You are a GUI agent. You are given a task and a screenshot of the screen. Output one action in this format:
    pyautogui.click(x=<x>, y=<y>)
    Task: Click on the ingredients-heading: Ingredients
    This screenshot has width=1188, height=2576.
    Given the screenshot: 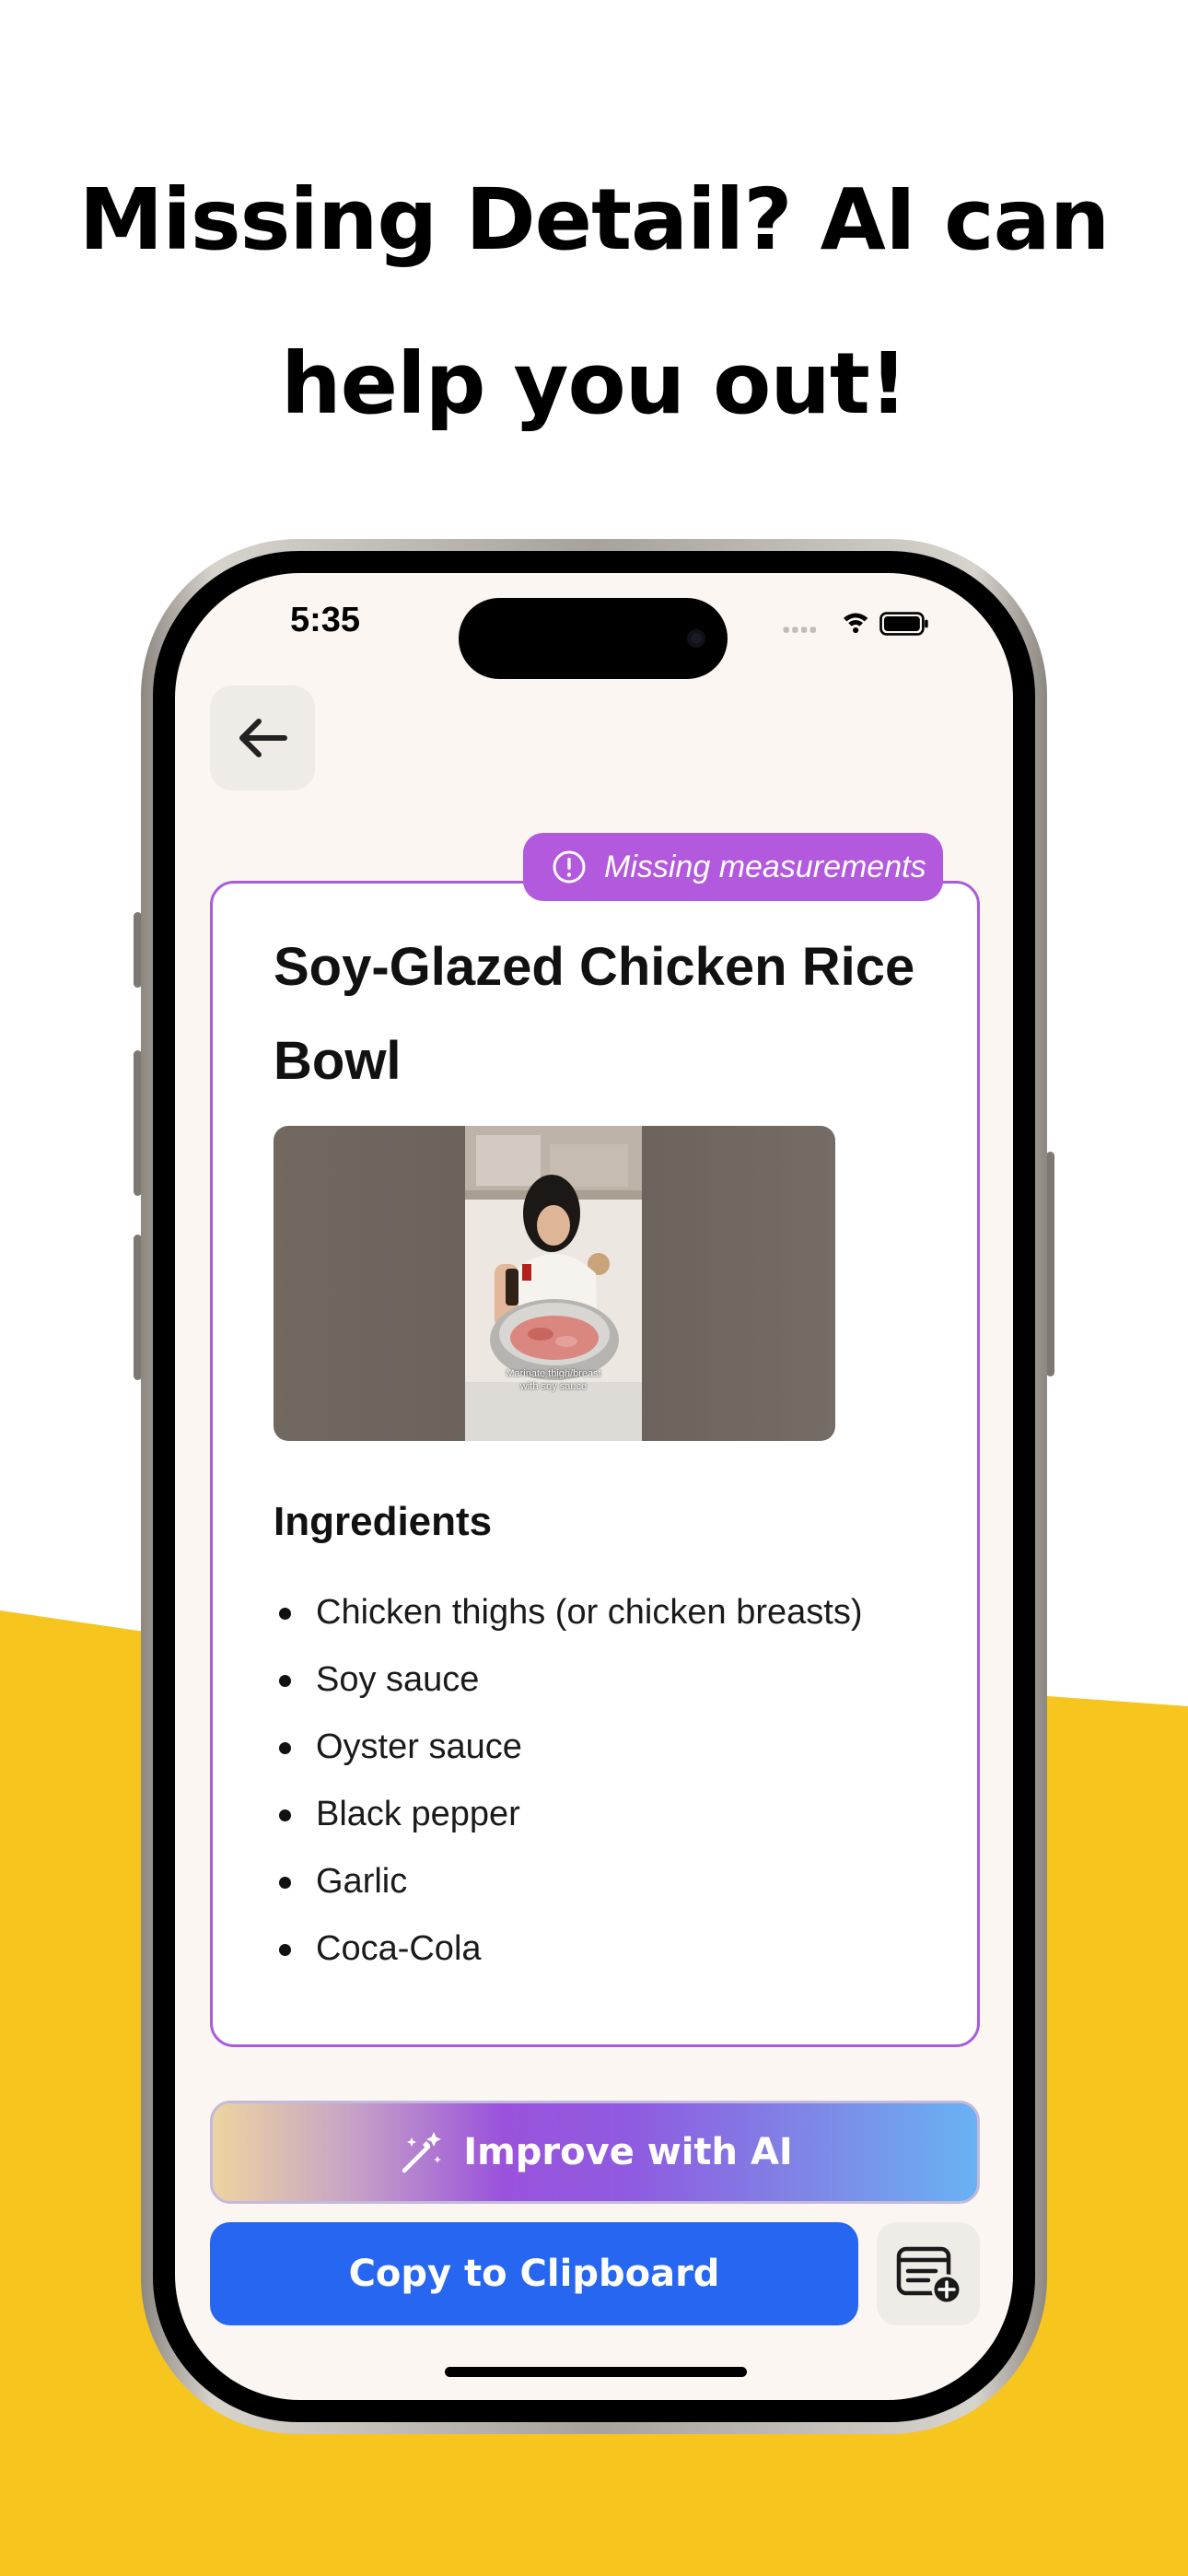 What is the action you would take?
    pyautogui.click(x=383, y=1521)
    